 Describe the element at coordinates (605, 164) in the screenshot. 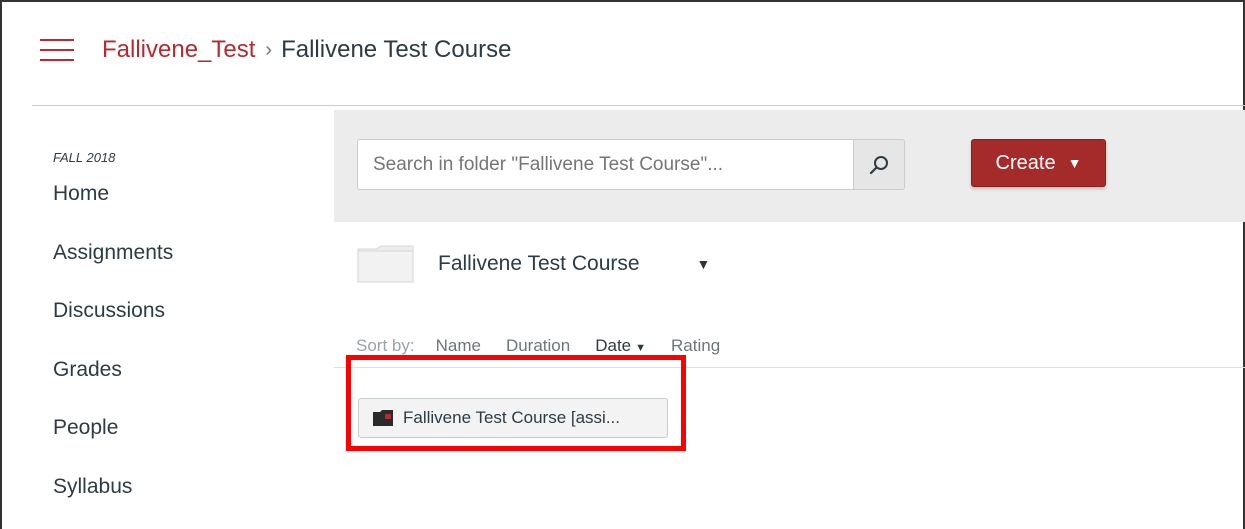

I see `search-input` at that location.